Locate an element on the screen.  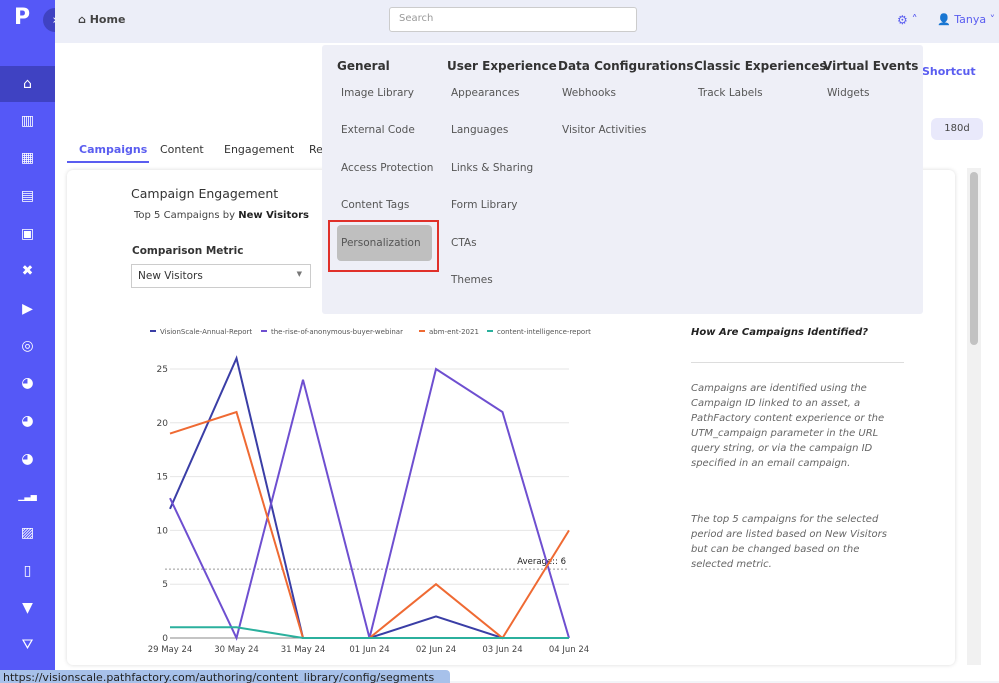
menu-item-widgets: Widgets is located at coordinates (848, 93).